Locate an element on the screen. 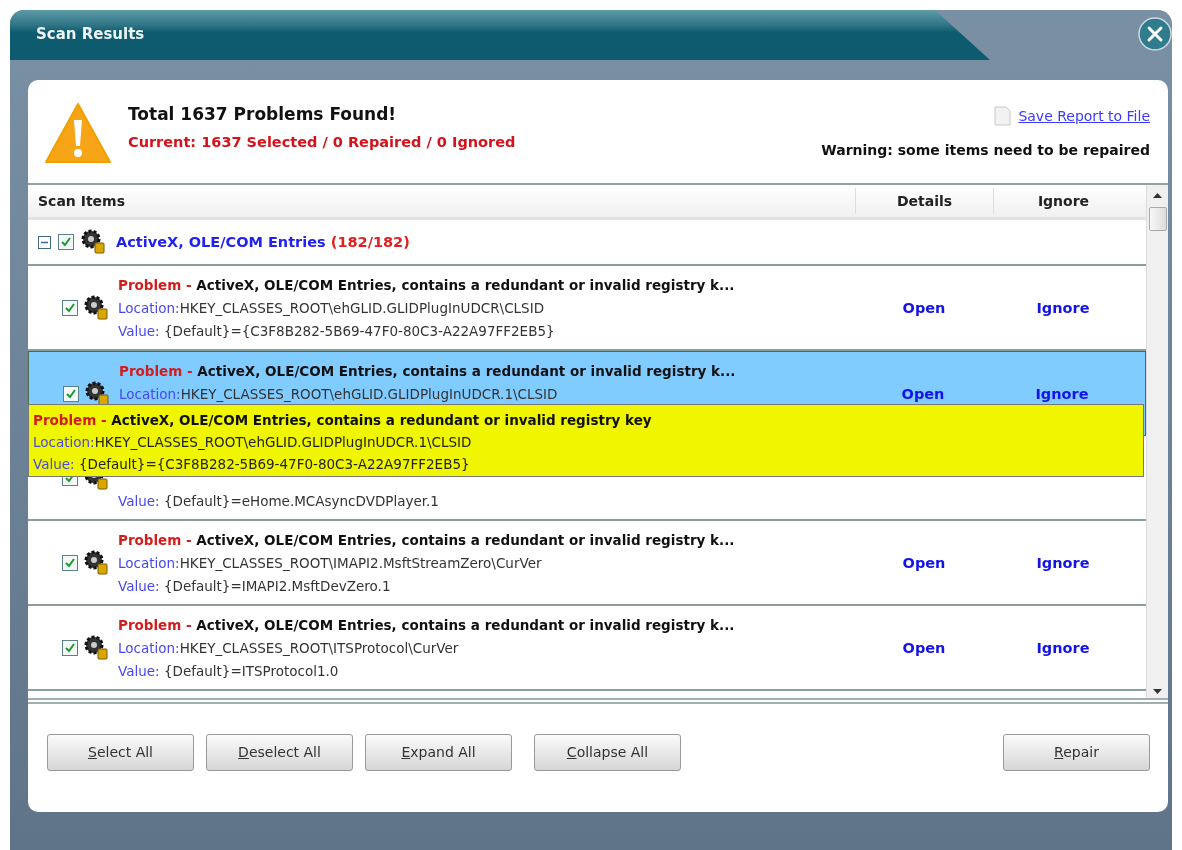 This screenshot has height=850, width=1182. result-row: Problem - ActiveX, OLE/COM Entries, contains a redundant or invalid registry k... Location:HKEY_CLASSES_ROOT\IMAPI2.MsftStreamZero\CurVer Value: {Default}=IMAPI2.MsftDevZero.1 Open Ignore is located at coordinates (587, 563).